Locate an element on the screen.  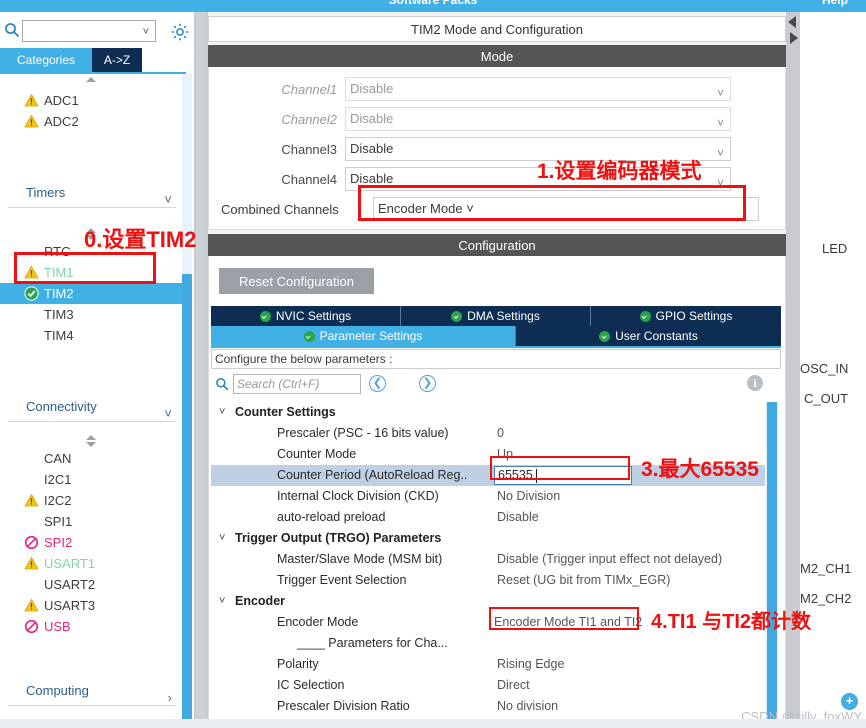
group-header-computing: Computing › is located at coordinates (92, 691).